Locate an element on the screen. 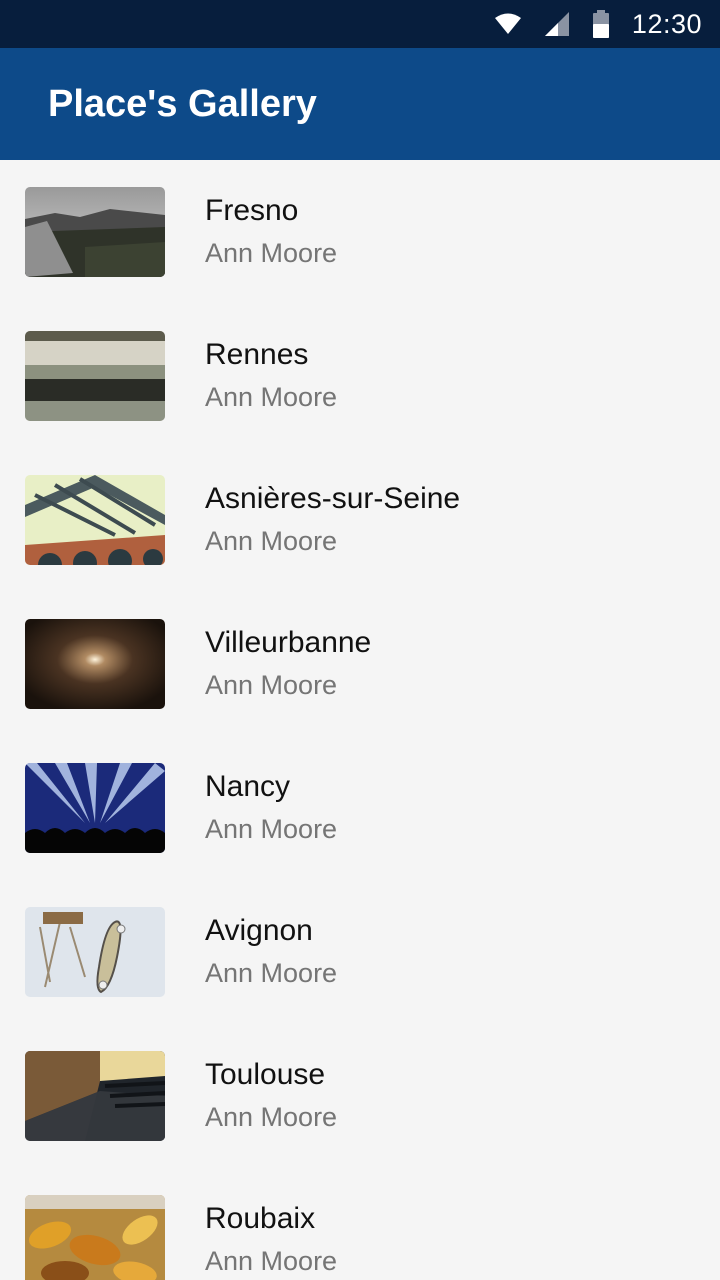  skateboard-thumbnail is located at coordinates (95, 952).